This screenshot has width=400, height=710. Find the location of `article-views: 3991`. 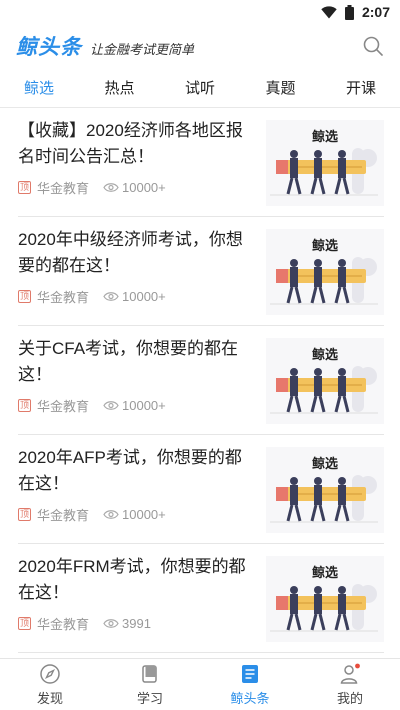

article-views: 3991 is located at coordinates (136, 623).